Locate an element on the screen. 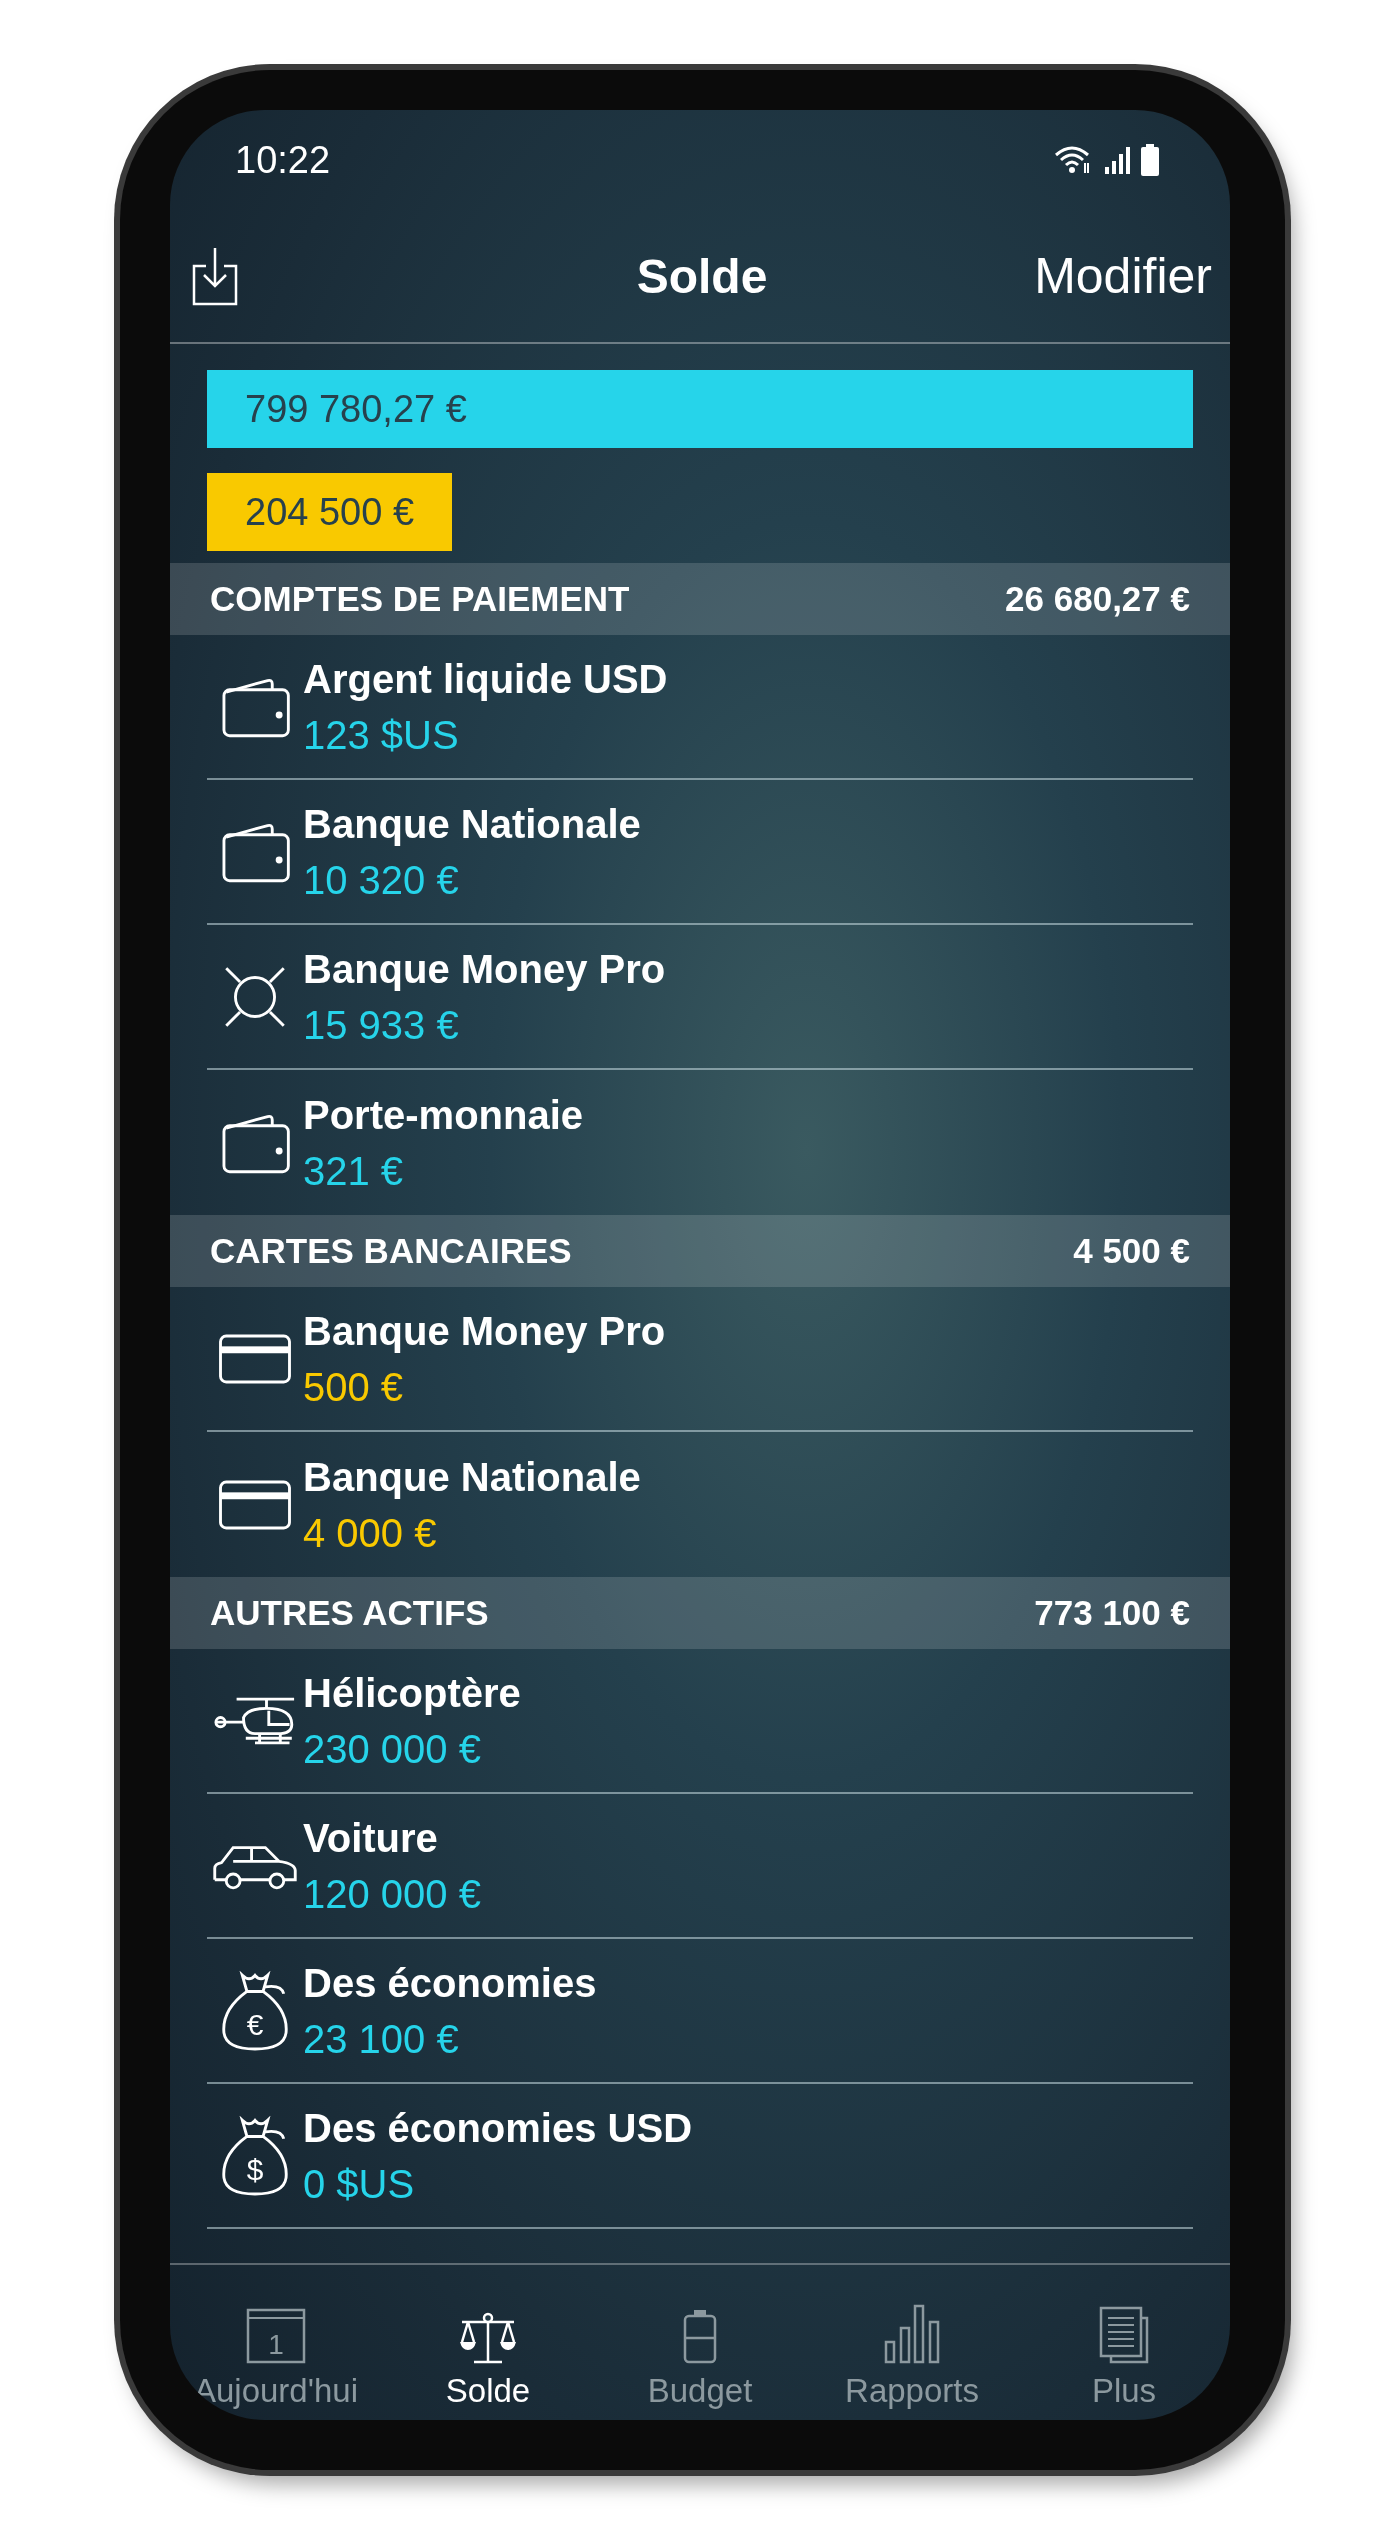 Image resolution: width=1400 pixels, height=2534 pixels. account-amount: 4 000 € is located at coordinates (370, 1533).